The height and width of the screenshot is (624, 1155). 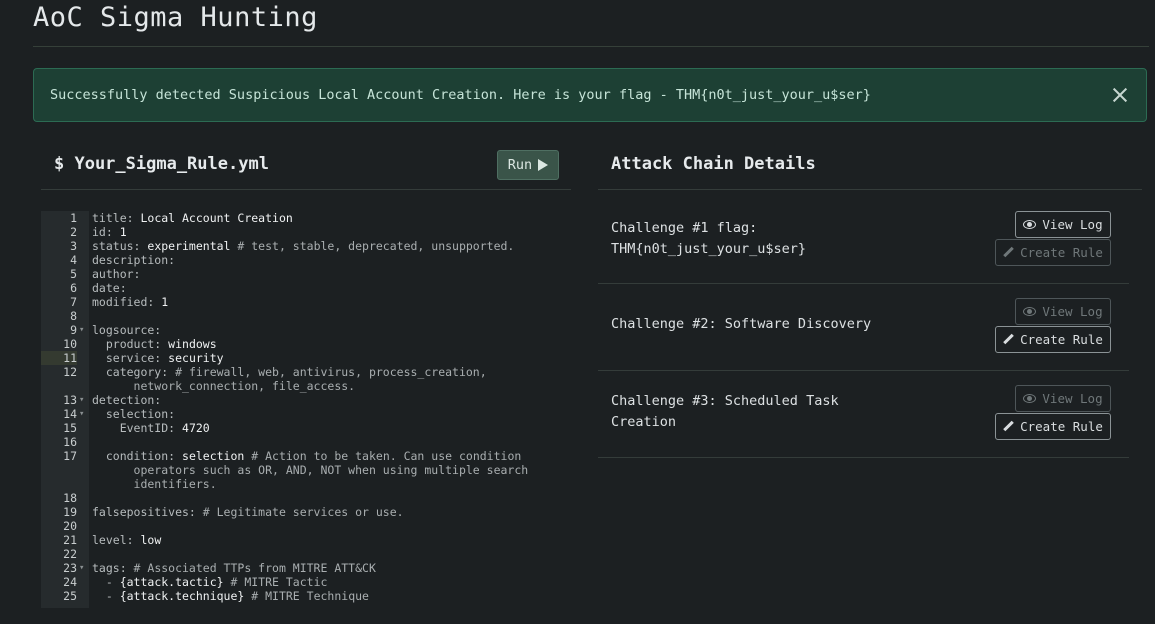 What do you see at coordinates (127, 540) in the screenshot?
I see `code-text: level: low` at bounding box center [127, 540].